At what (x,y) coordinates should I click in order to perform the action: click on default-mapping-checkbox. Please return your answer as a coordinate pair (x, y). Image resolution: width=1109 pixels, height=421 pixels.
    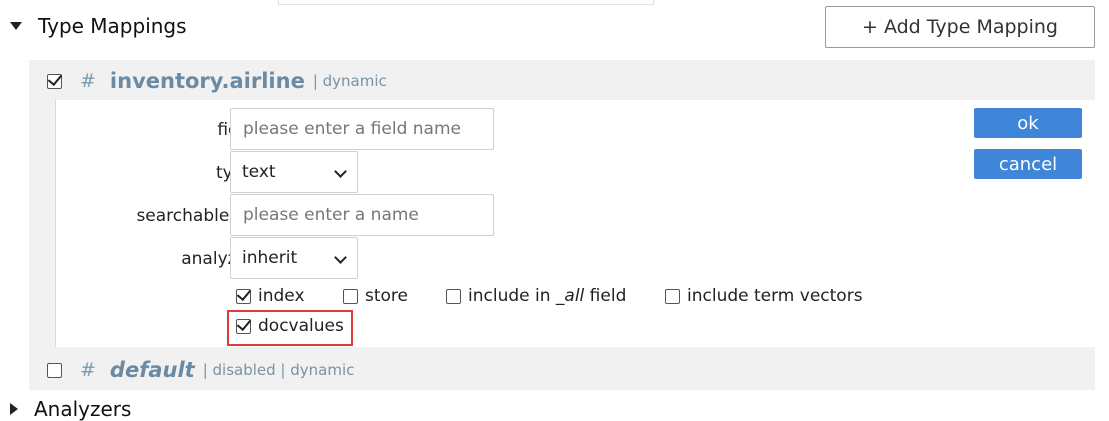
    Looking at the image, I should click on (54, 370).